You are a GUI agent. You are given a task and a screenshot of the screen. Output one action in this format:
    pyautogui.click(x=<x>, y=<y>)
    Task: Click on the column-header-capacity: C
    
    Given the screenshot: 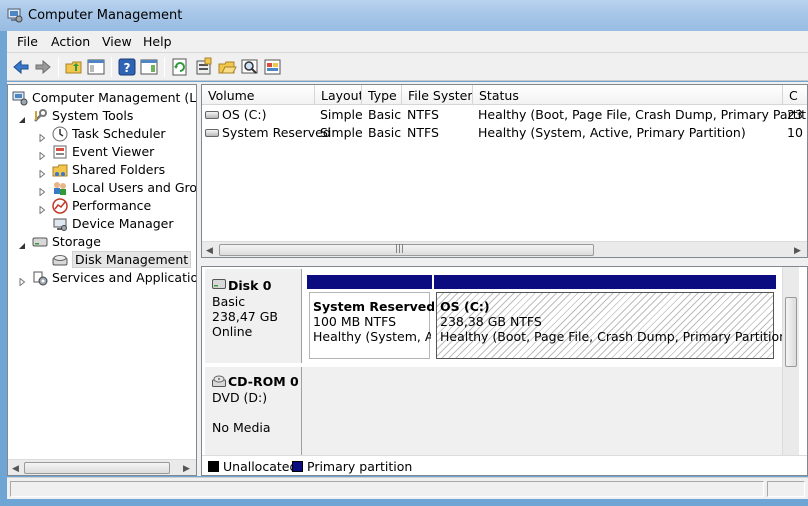 What is the action you would take?
    pyautogui.click(x=795, y=95)
    